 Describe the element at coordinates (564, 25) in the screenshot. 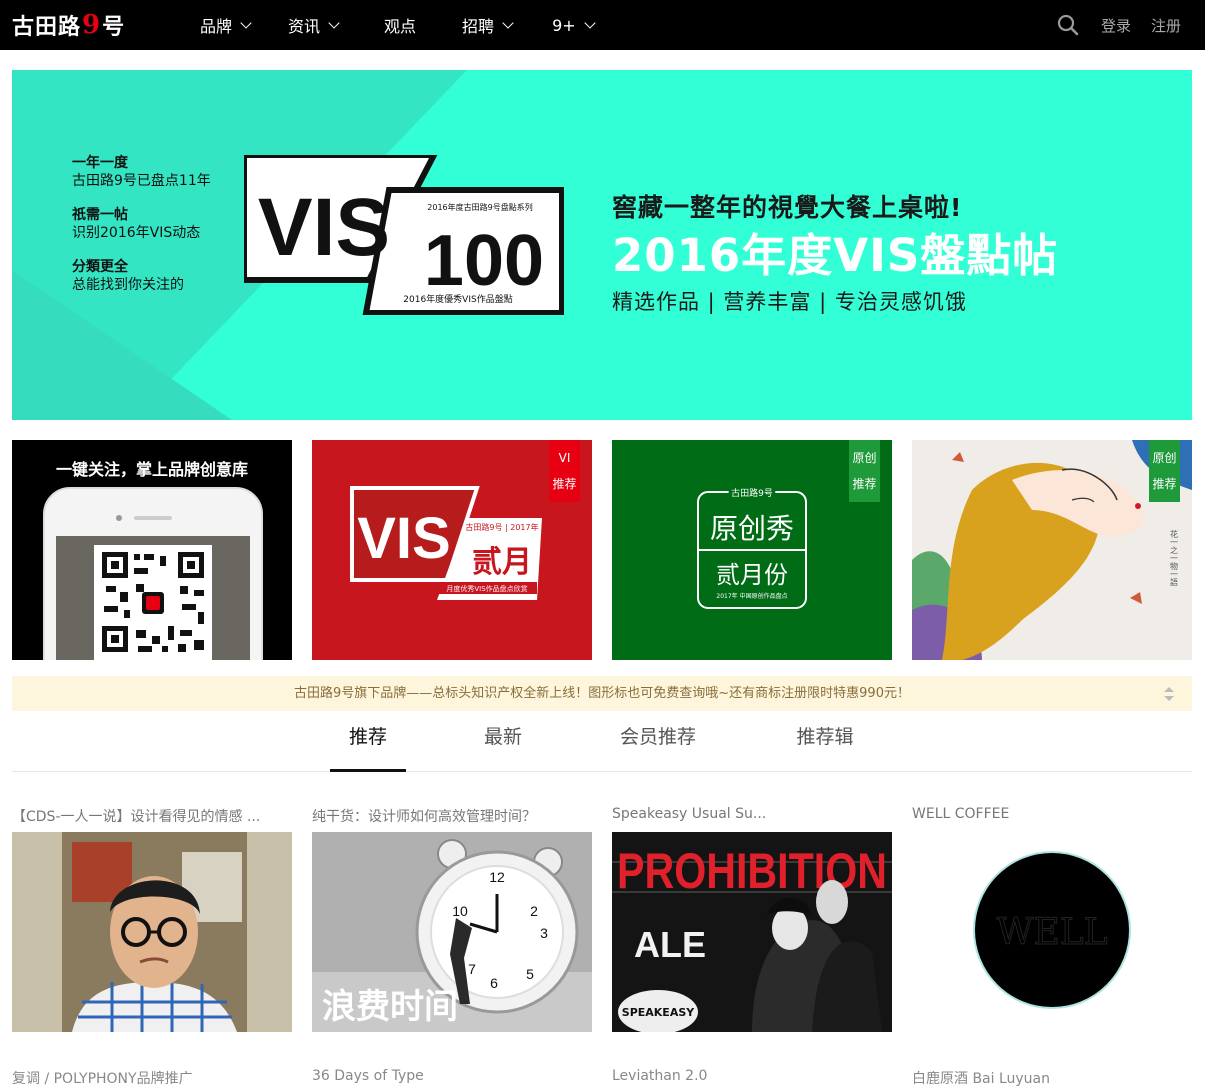

I see `nav-label: 9+` at that location.